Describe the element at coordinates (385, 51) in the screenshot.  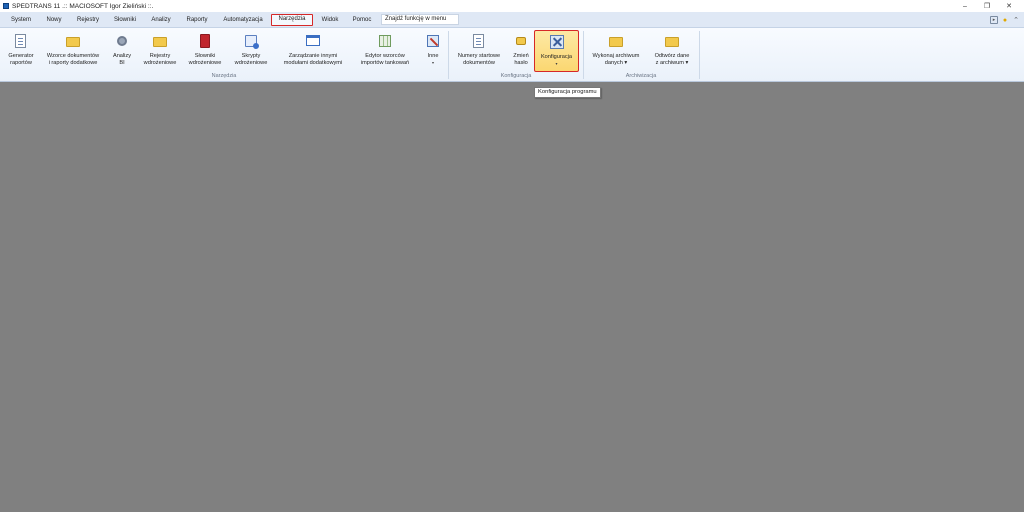
I see `fuel-import-editor-button: Edytor wzorców importów tankowań` at that location.